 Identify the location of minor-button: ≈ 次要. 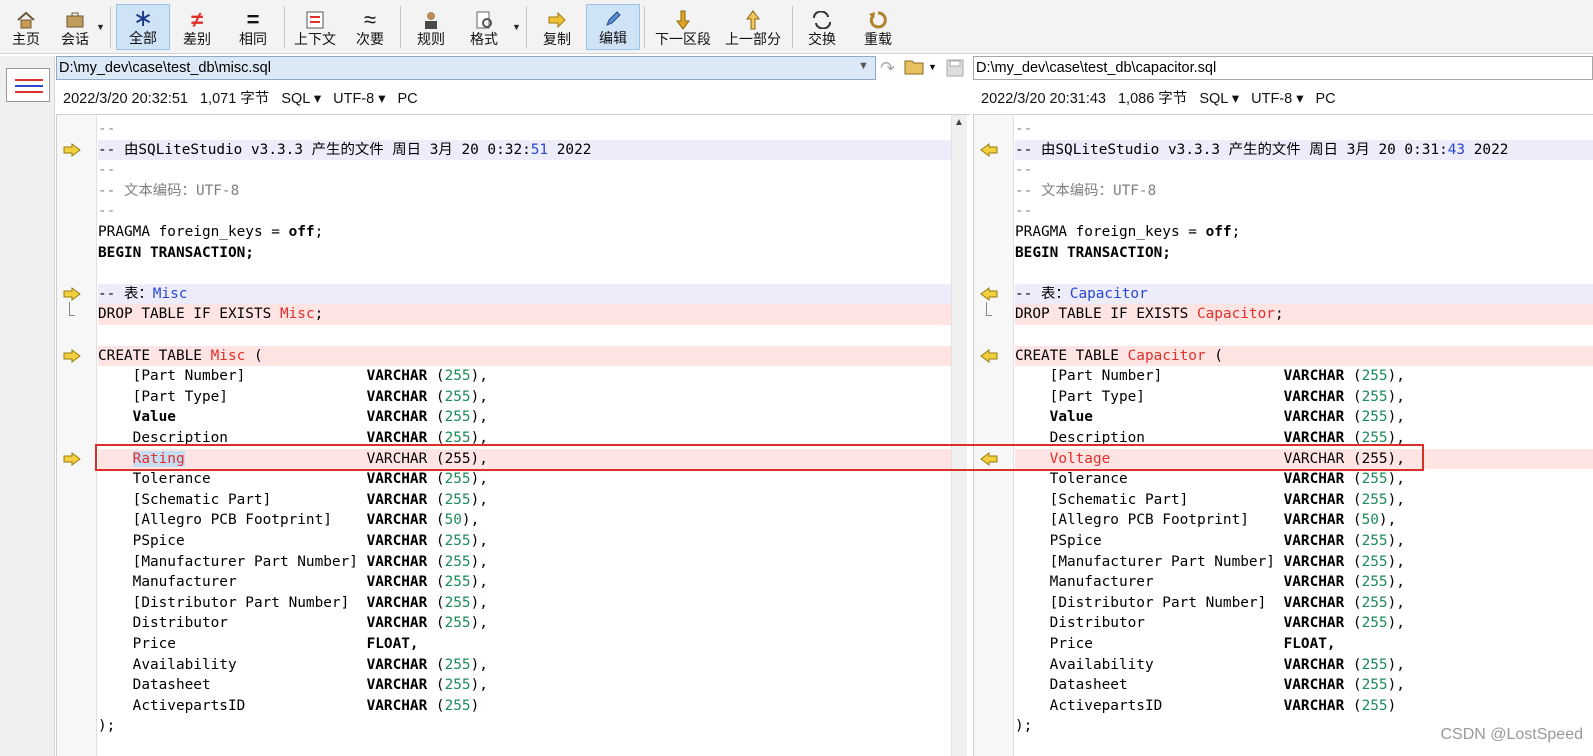
(370, 27).